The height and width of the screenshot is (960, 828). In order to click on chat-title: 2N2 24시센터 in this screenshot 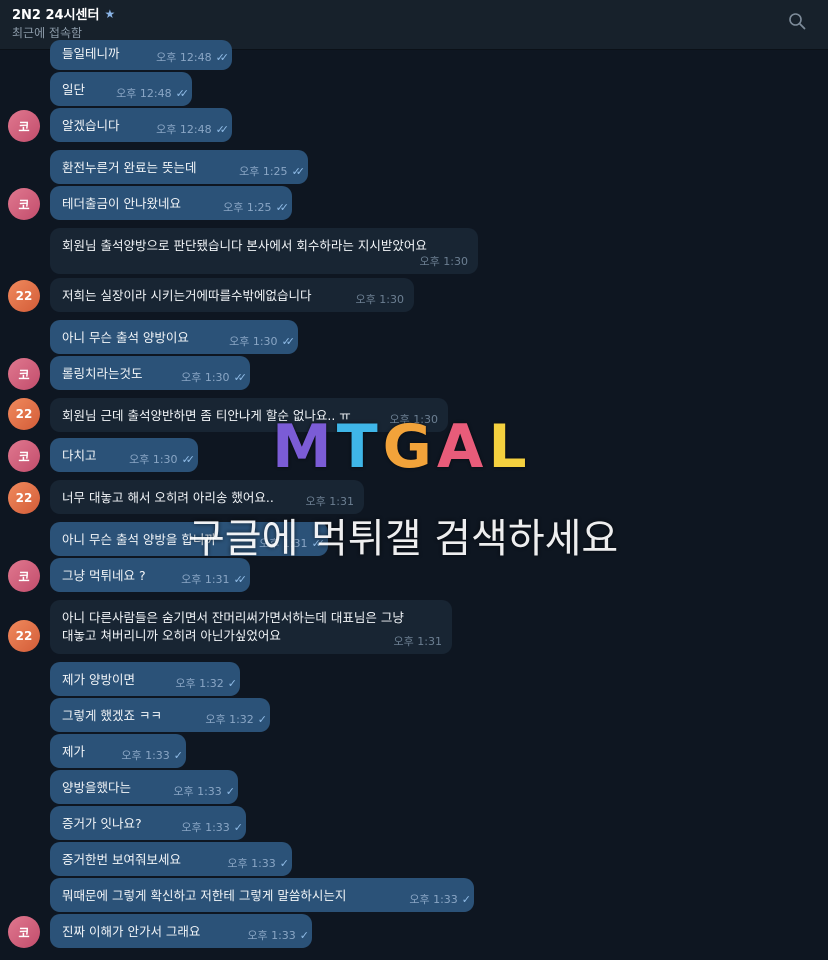, I will do `click(55, 13)`.